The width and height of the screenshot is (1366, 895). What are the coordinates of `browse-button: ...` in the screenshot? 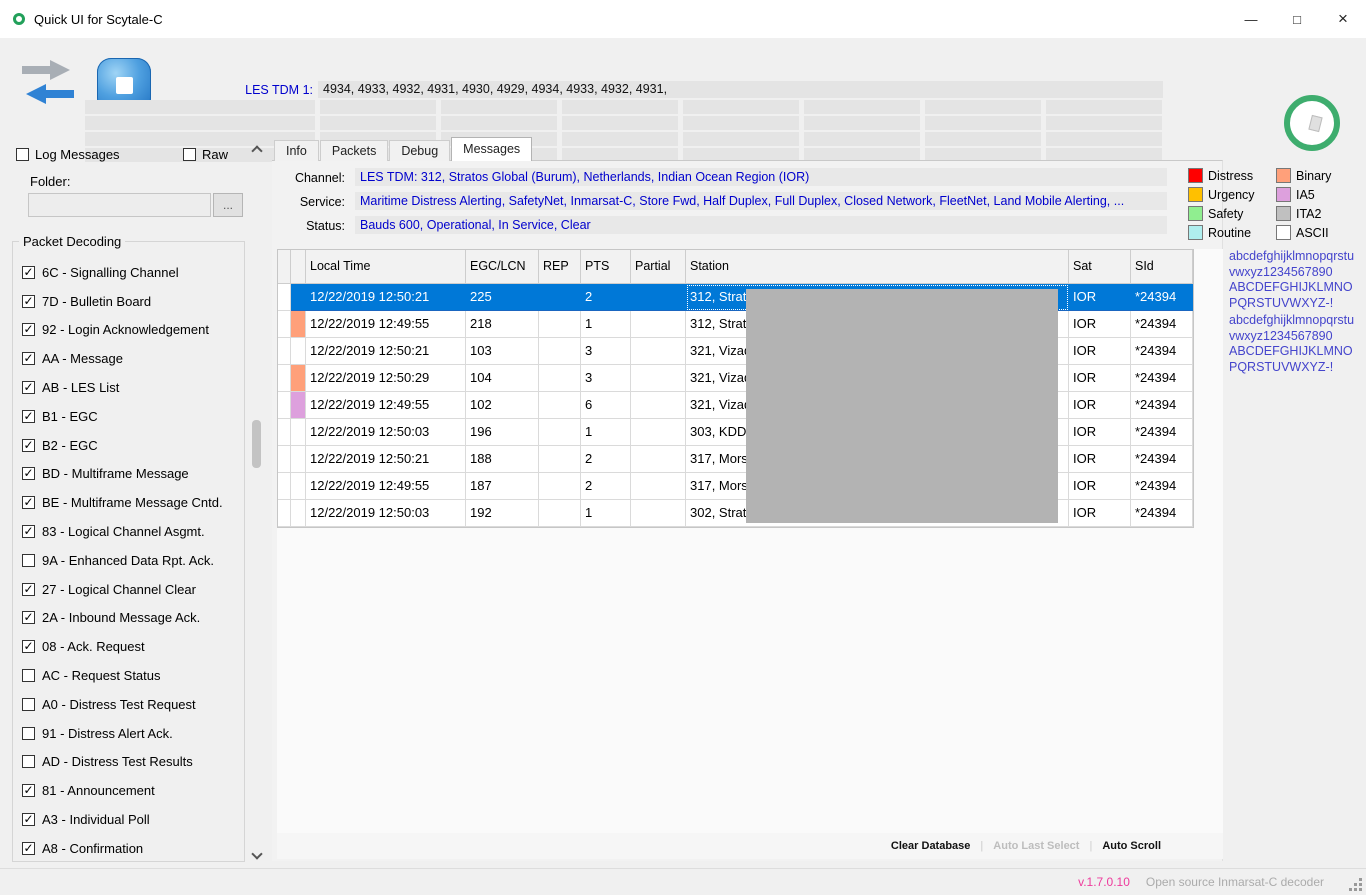 It's located at (228, 205).